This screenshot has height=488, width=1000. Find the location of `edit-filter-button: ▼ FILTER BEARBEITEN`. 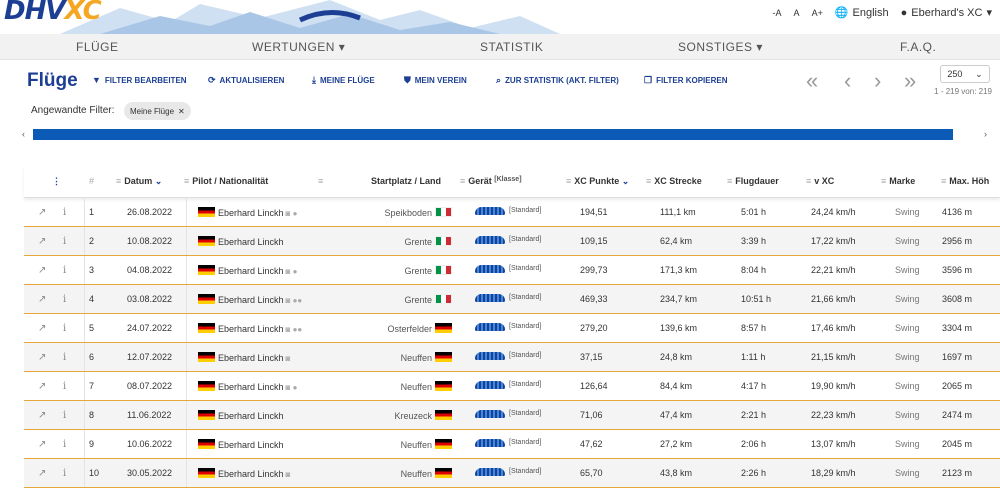

edit-filter-button: ▼ FILTER BEARBEITEN is located at coordinates (139, 80).